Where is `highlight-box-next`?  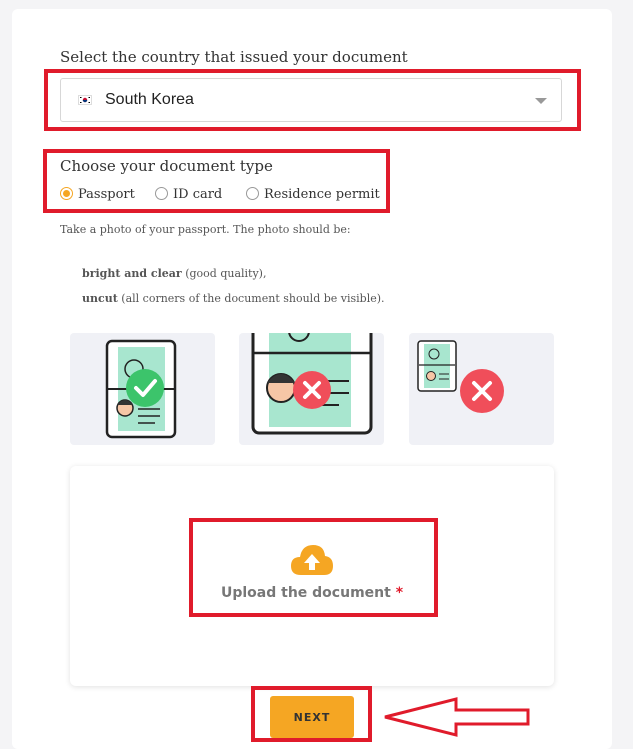 highlight-box-next is located at coordinates (311, 714).